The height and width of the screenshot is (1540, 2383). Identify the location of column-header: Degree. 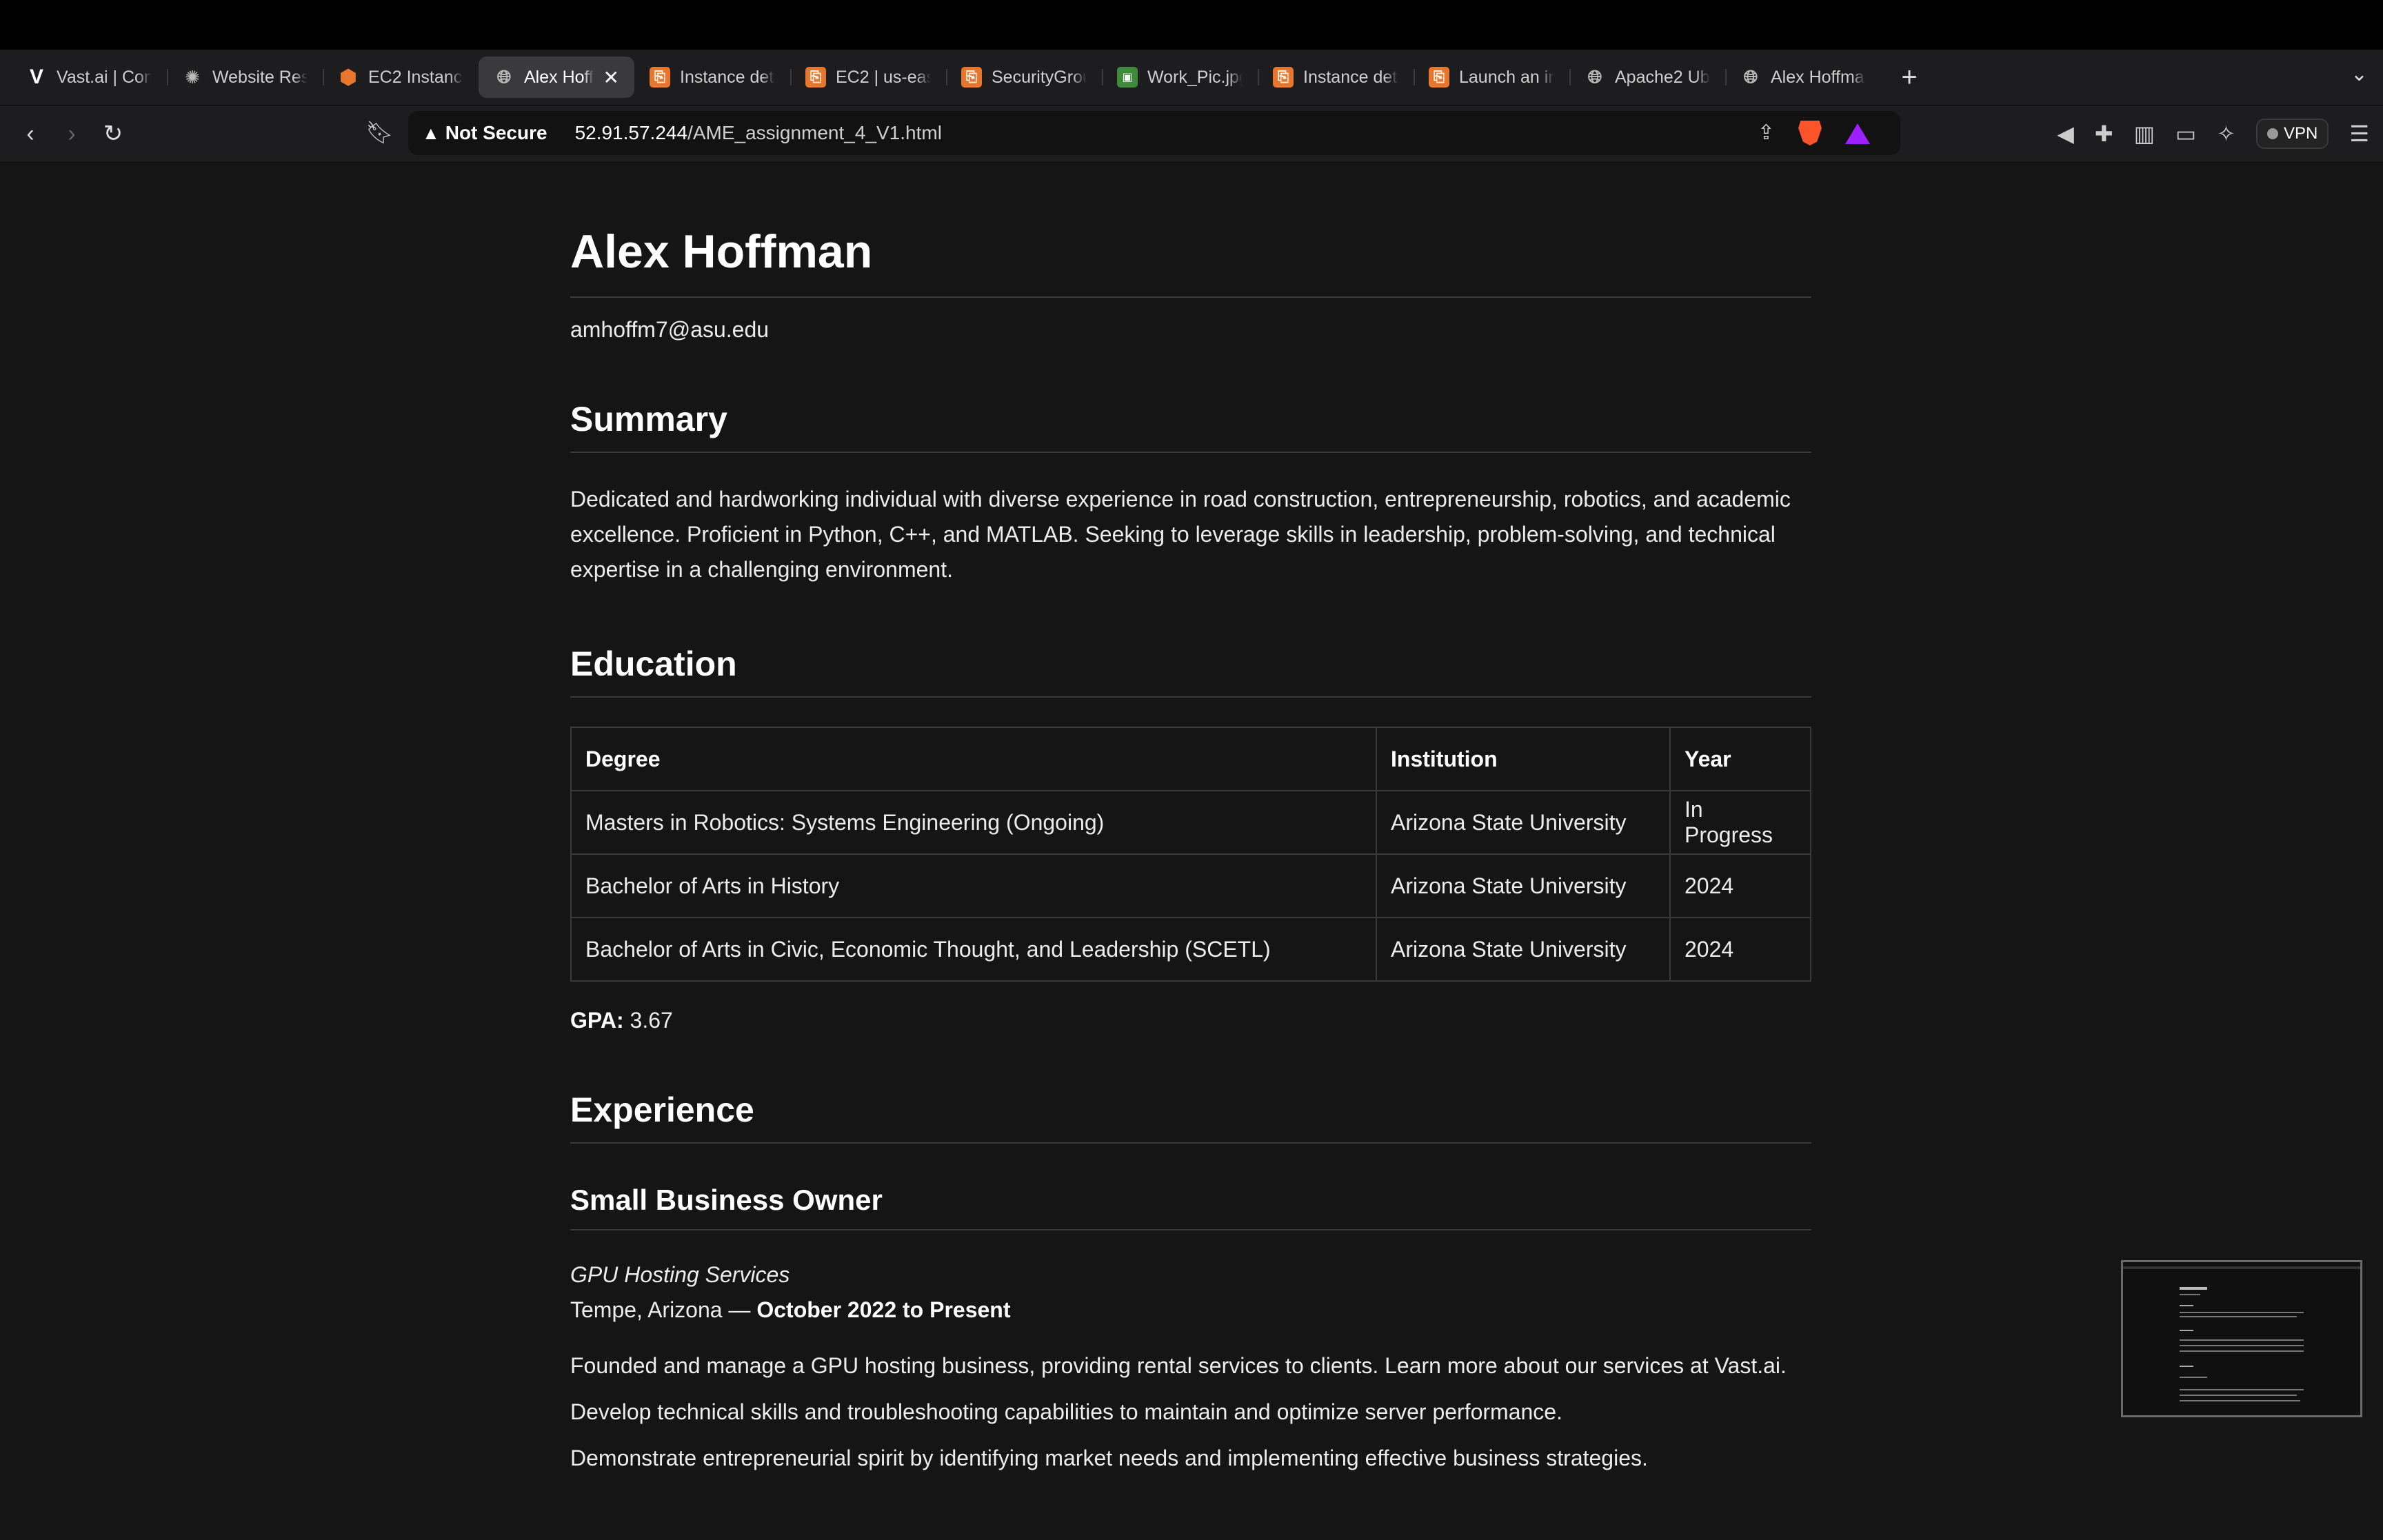
(973, 759).